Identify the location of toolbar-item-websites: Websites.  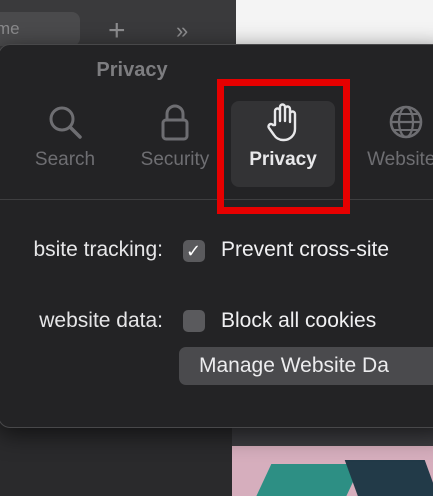
(392, 144).